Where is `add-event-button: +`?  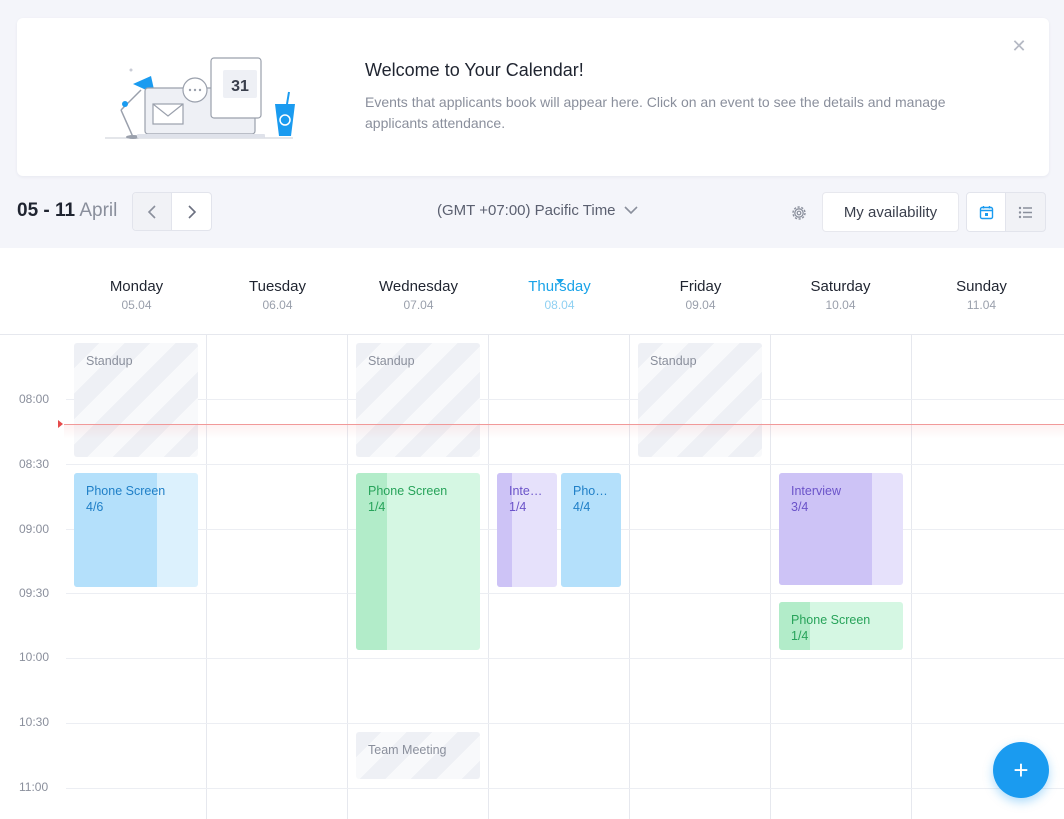
add-event-button: + is located at coordinates (1021, 770).